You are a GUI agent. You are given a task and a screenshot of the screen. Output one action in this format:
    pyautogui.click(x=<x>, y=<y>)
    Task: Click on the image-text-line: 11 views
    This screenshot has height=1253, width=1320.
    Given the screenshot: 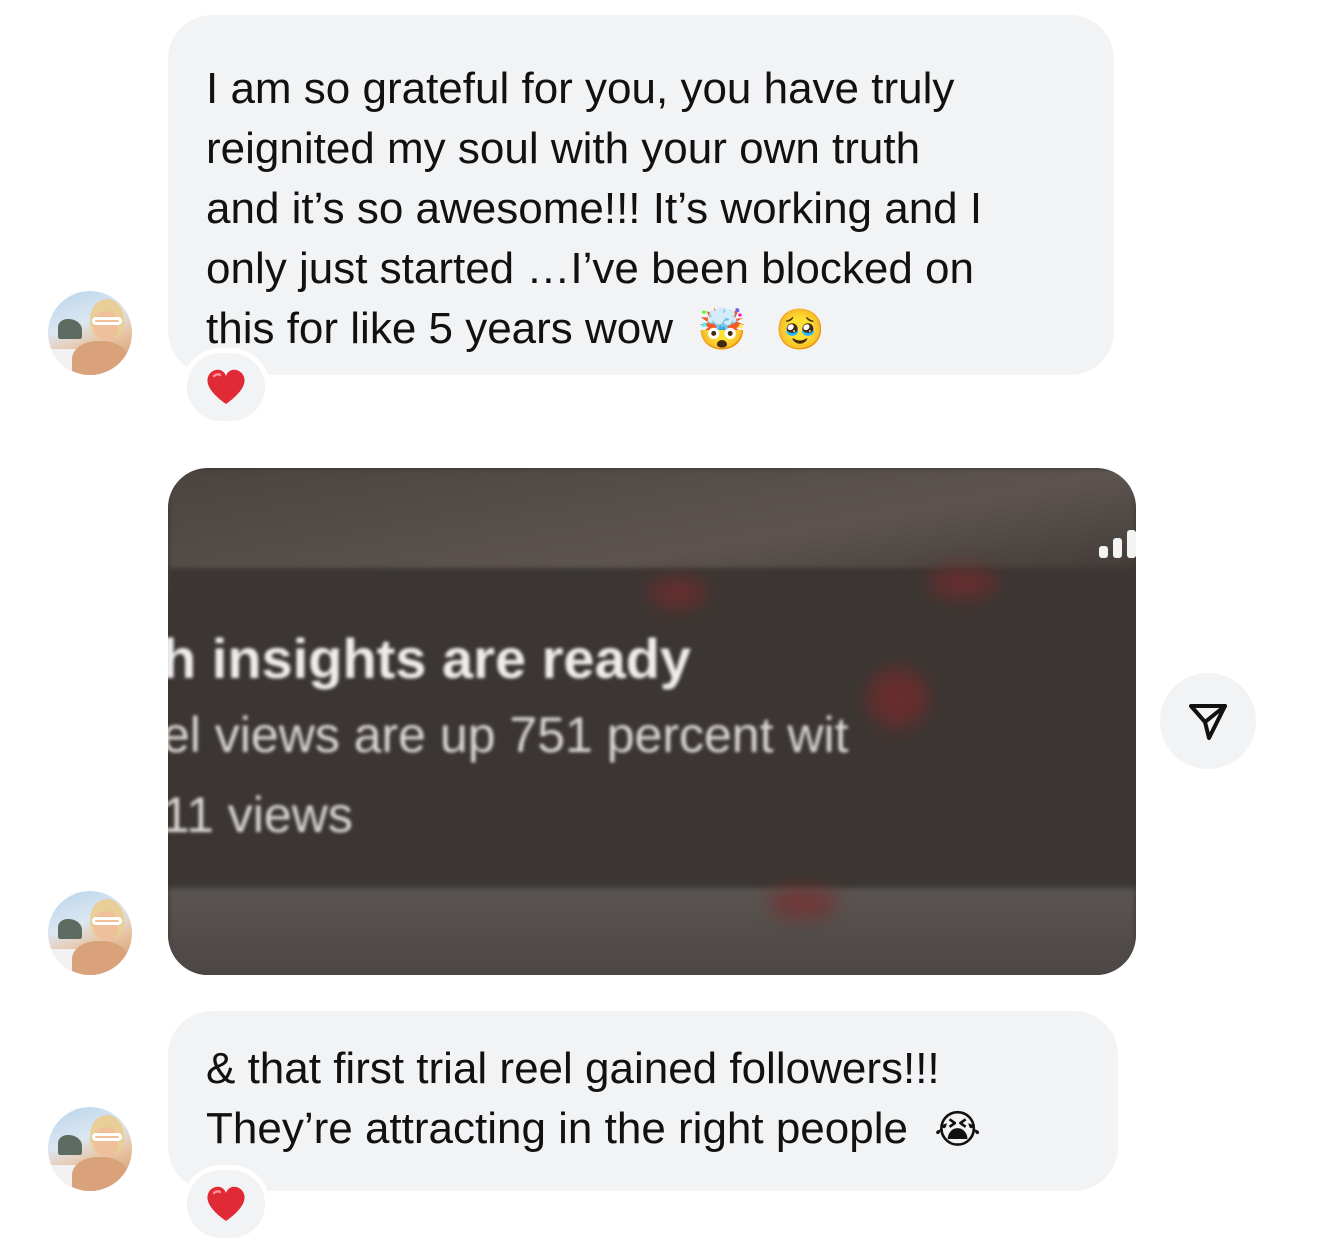 What is the action you would take?
    pyautogui.click(x=260, y=815)
    